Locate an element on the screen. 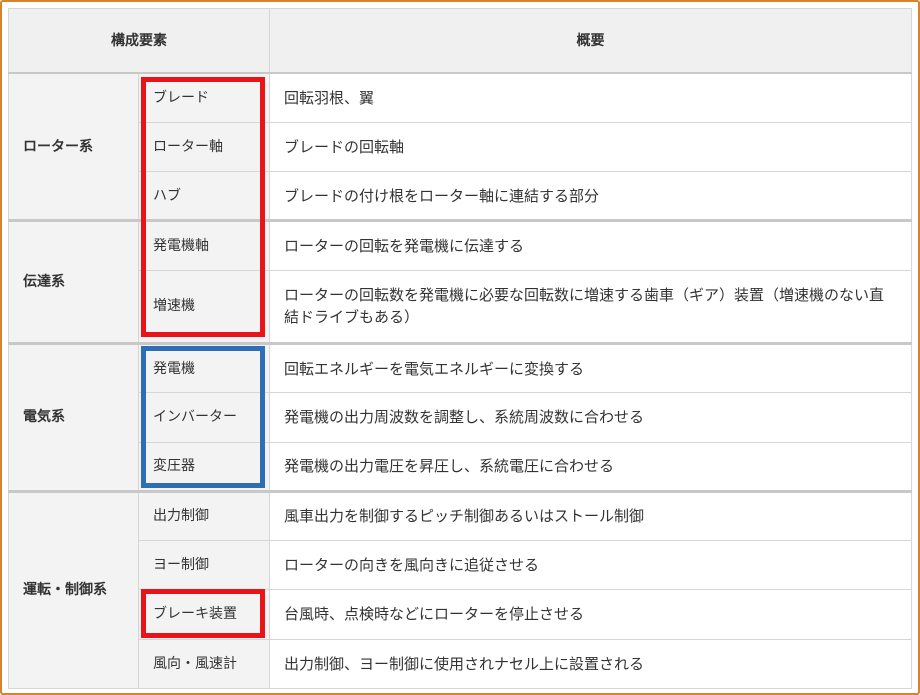 The width and height of the screenshot is (920, 695). element-cell: ハブ is located at coordinates (204, 196).